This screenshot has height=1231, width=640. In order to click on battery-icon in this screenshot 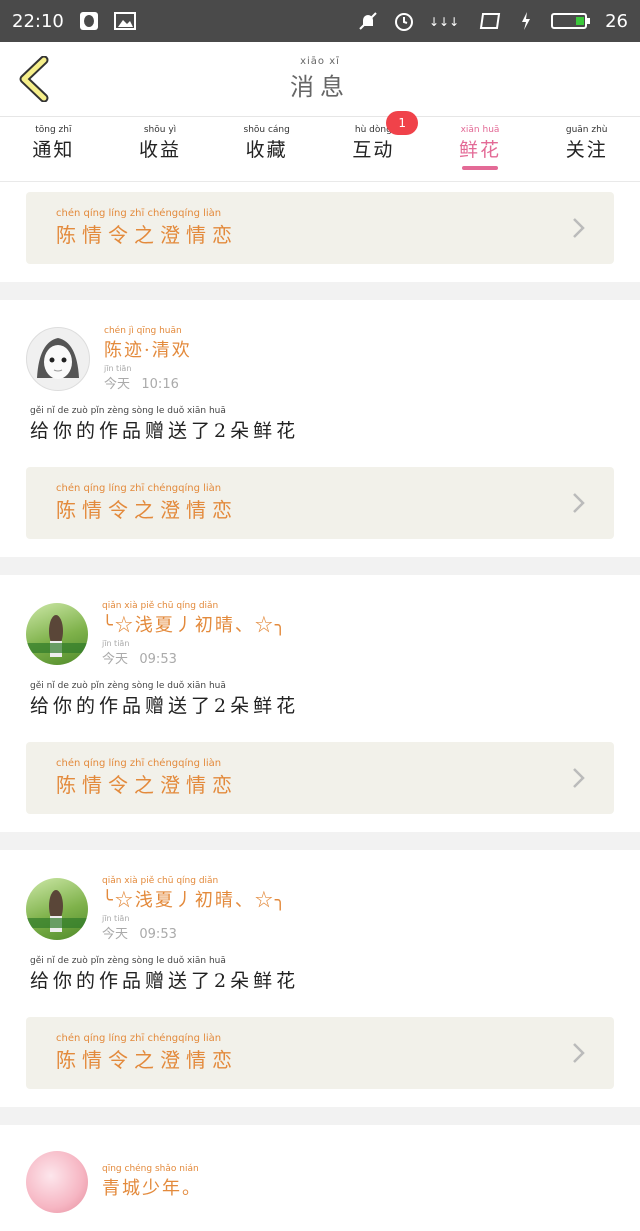, I will do `click(571, 21)`.